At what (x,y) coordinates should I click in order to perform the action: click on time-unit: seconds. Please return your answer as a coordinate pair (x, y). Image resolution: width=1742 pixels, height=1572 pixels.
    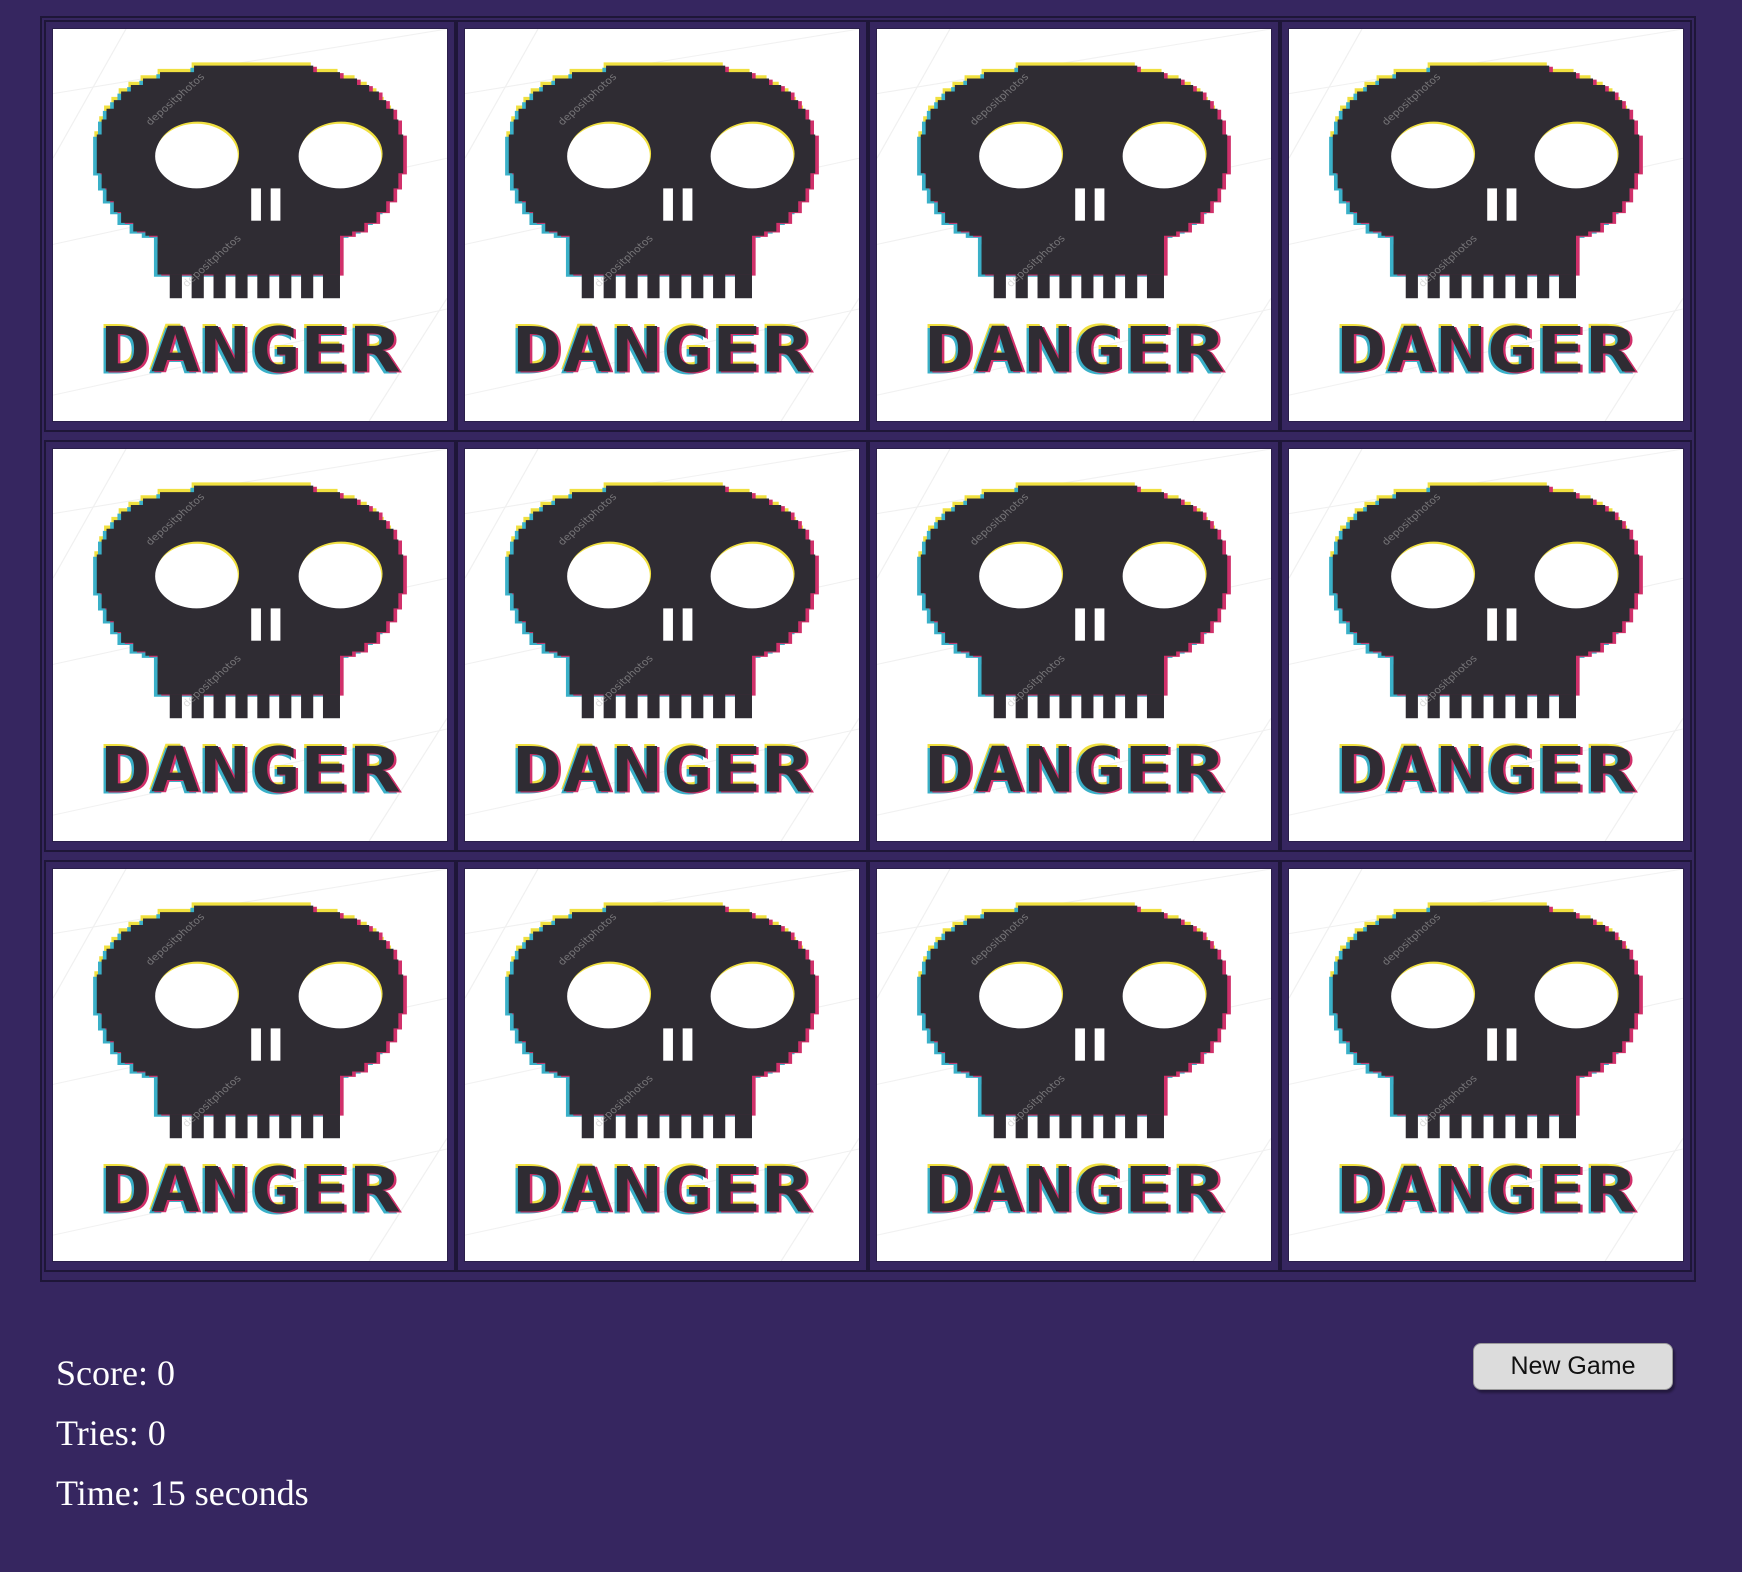
    Looking at the image, I should click on (247, 1493).